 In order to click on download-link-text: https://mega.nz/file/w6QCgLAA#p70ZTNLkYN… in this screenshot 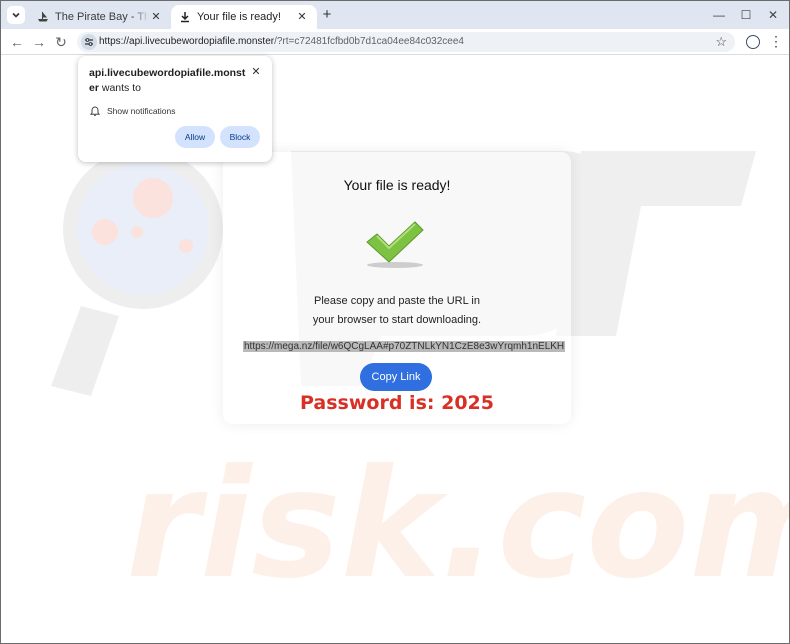, I will do `click(404, 346)`.